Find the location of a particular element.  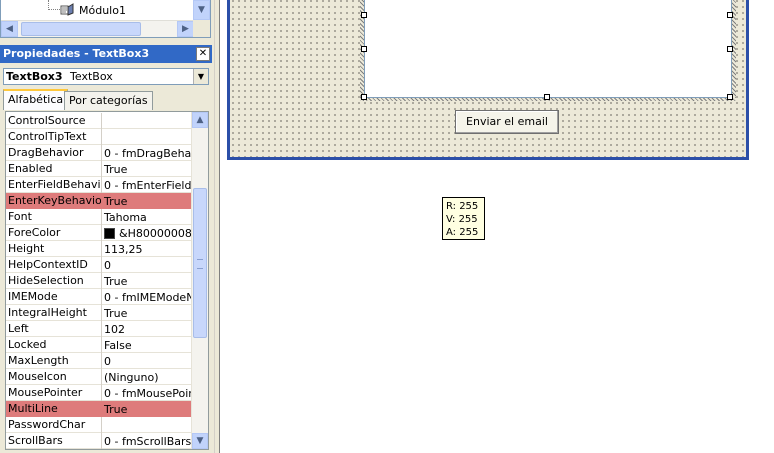

property-value: &H80000008& is located at coordinates (147, 233).